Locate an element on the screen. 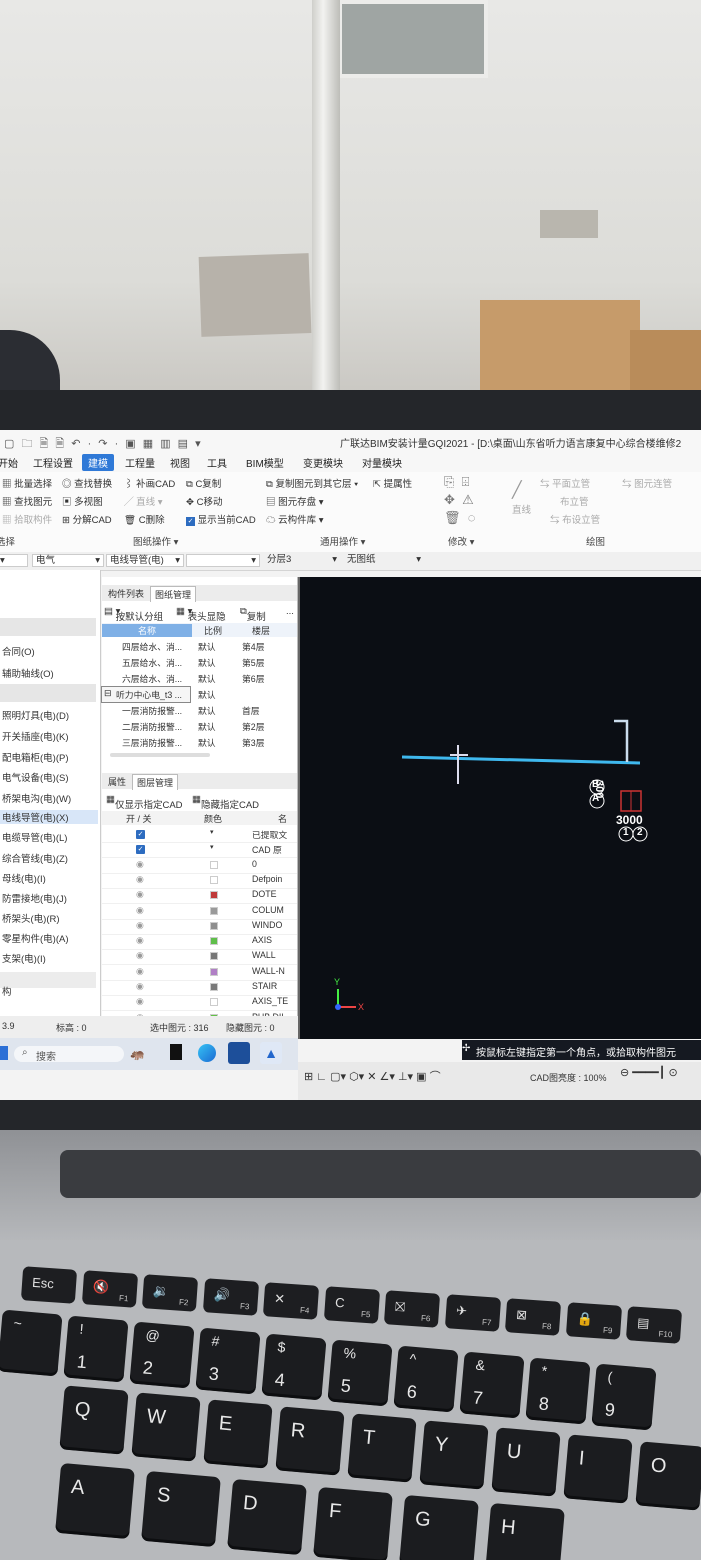 The width and height of the screenshot is (701, 1560). collapse-icon: ⊟ is located at coordinates (107, 693).